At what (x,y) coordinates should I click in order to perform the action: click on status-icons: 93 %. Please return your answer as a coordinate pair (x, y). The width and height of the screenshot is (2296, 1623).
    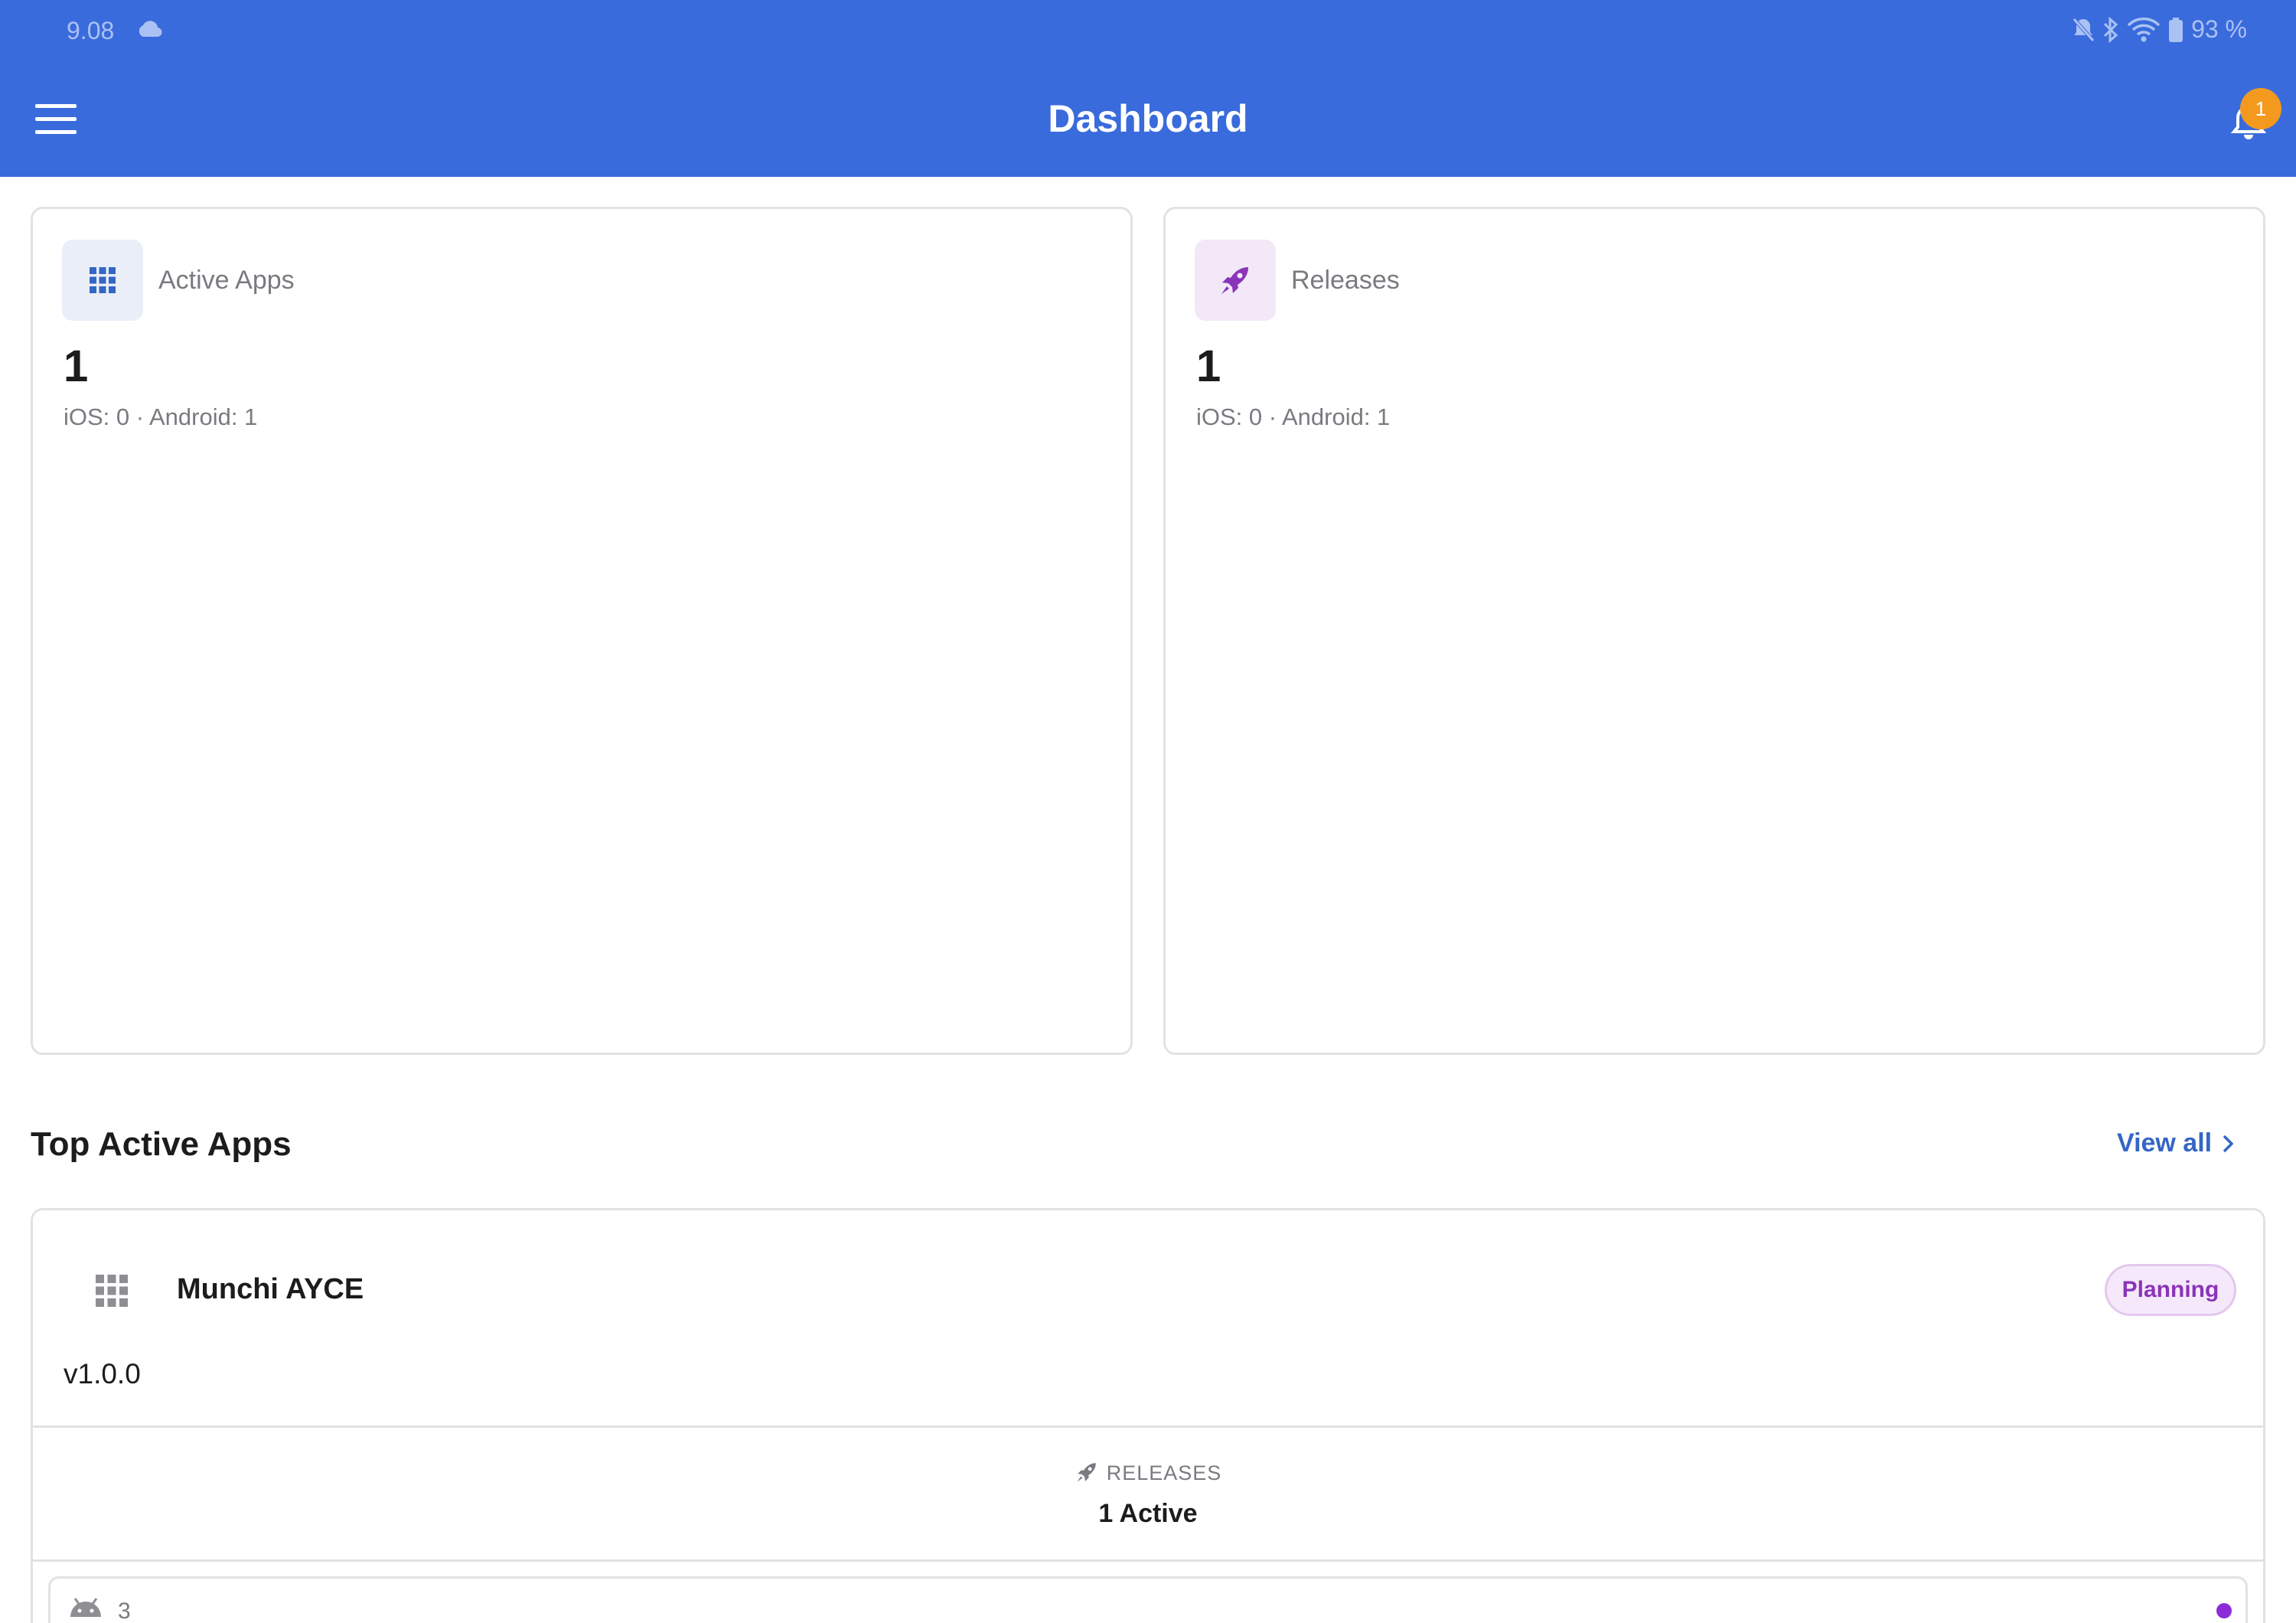
    Looking at the image, I should click on (2159, 29).